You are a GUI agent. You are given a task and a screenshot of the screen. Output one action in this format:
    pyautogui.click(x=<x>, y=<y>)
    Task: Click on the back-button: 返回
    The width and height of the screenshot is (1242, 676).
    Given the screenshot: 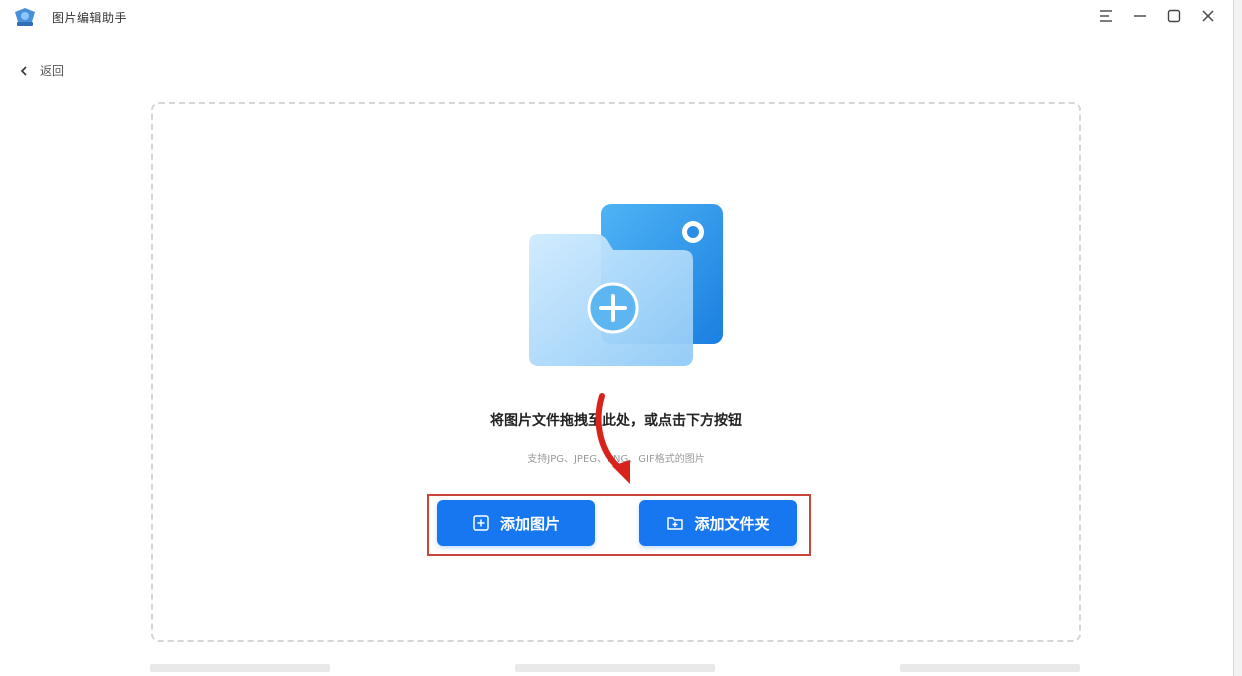 What is the action you would take?
    pyautogui.click(x=41, y=70)
    